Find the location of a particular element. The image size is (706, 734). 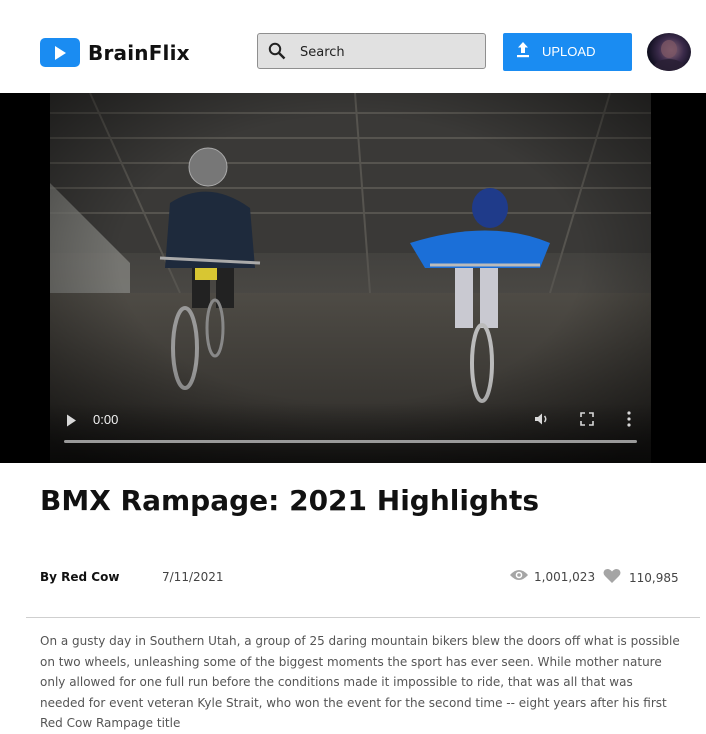

likes-stat: 110,985 is located at coordinates (641, 577).